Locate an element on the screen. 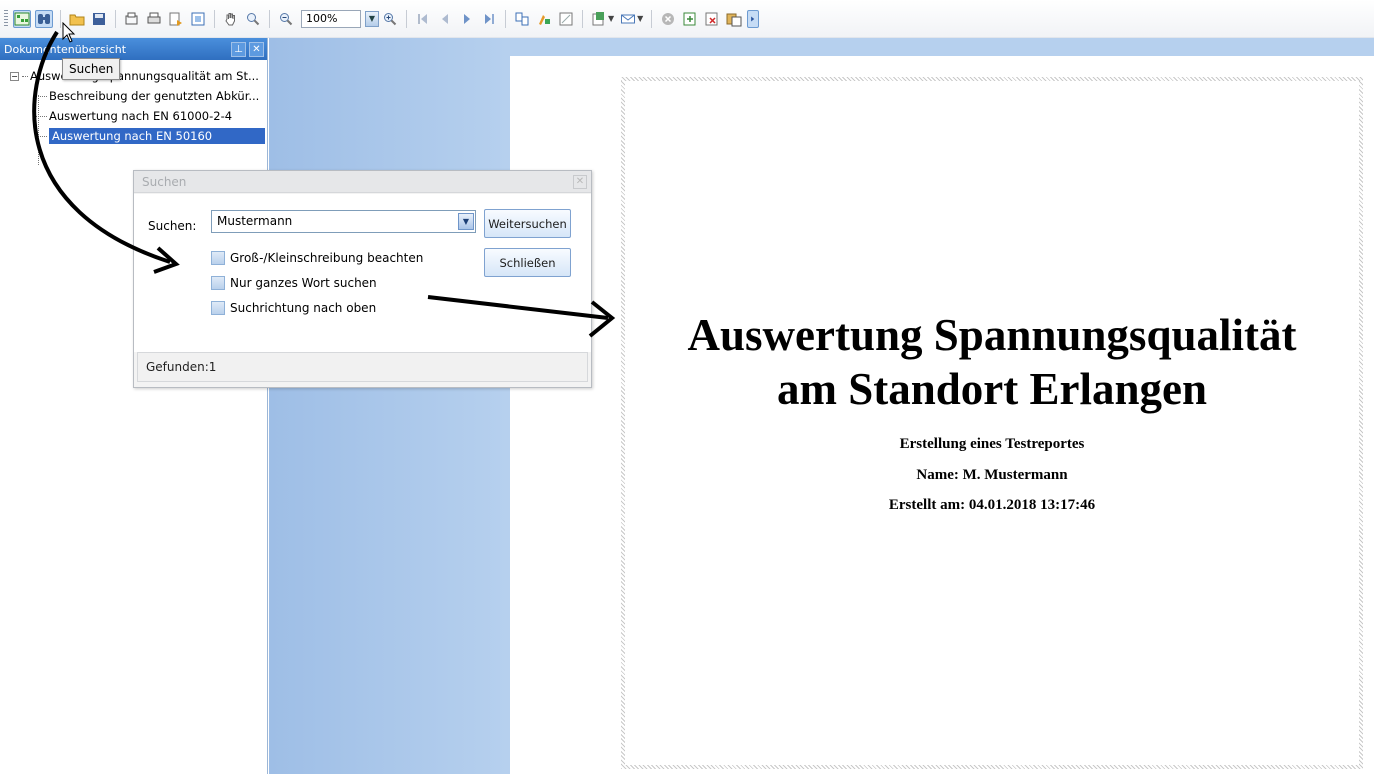 This screenshot has width=1374, height=774. match-case-option: Groß-/Kleinschreibung beachten is located at coordinates (317, 258).